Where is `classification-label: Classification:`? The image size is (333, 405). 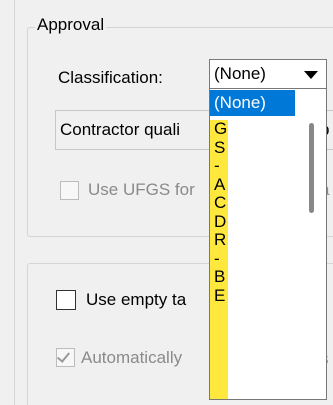 classification-label: Classification: is located at coordinates (110, 77).